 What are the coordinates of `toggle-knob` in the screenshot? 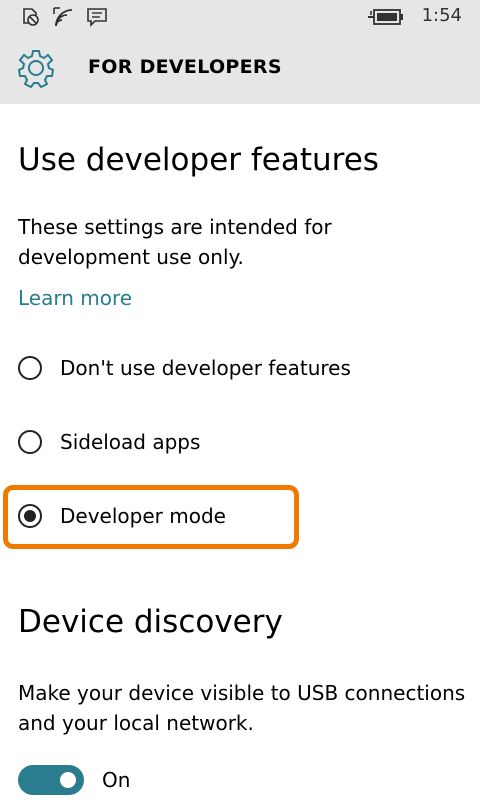 It's located at (68, 780).